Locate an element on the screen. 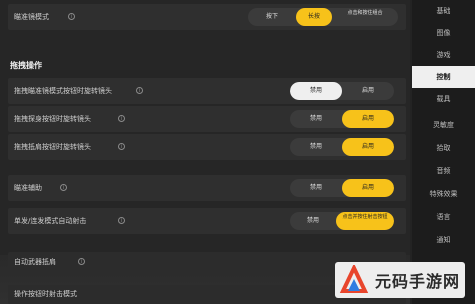 This screenshot has width=475, height=304. watermark: 元码手游网 is located at coordinates (400, 280).